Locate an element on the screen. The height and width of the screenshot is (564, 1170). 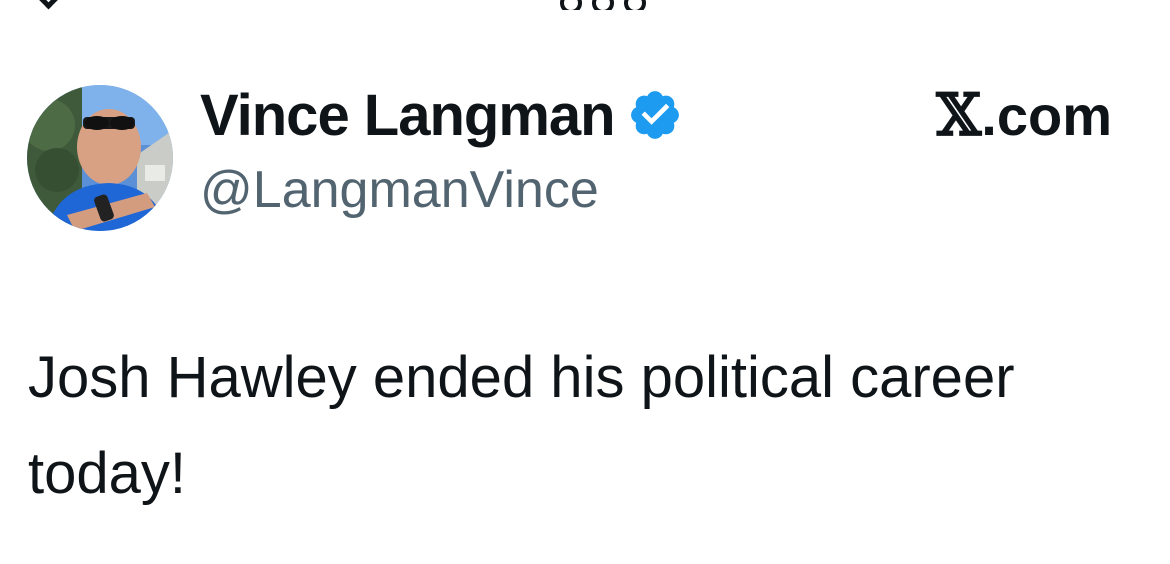
cropped-toolbar-fragment is located at coordinates (585, 5).